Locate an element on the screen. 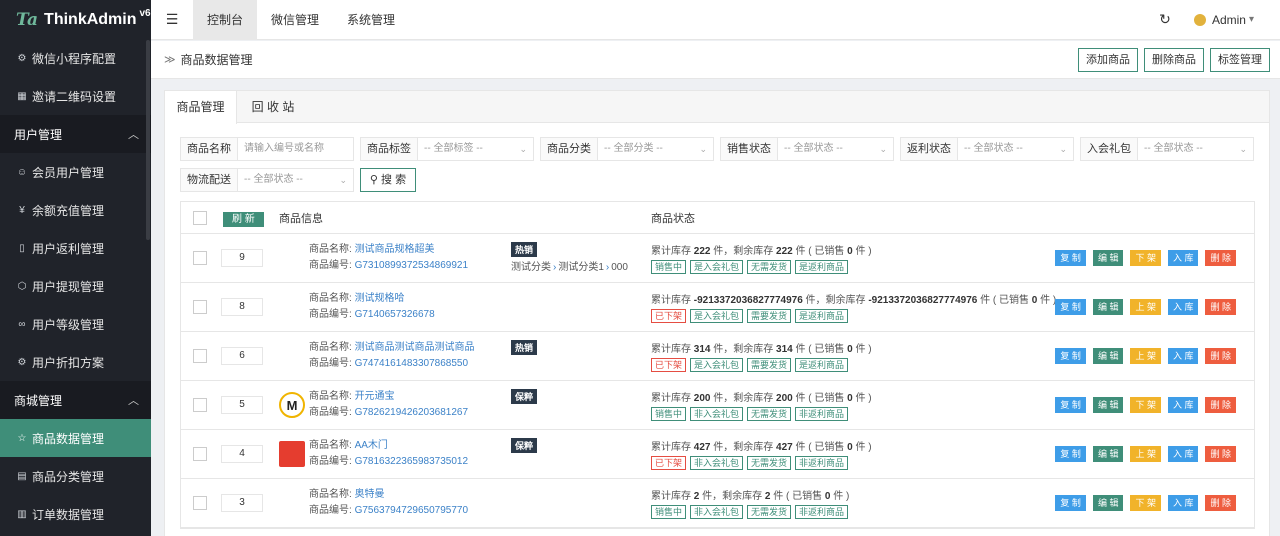 The height and width of the screenshot is (536, 1280). product-name-link: 奥特曼 is located at coordinates (370, 494).